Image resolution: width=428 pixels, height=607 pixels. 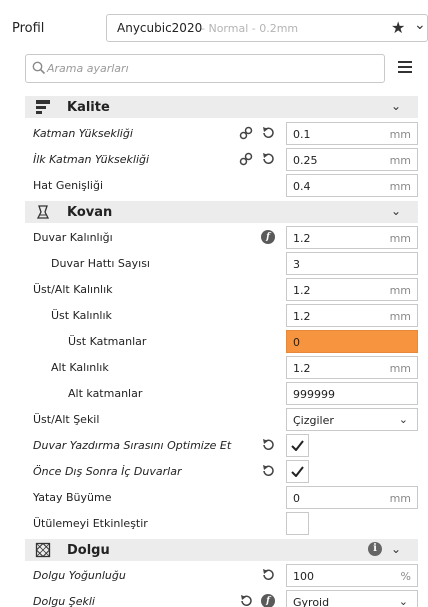 What do you see at coordinates (91, 159) in the screenshot?
I see `setting-label: İlk Katman Yüksekliği` at bounding box center [91, 159].